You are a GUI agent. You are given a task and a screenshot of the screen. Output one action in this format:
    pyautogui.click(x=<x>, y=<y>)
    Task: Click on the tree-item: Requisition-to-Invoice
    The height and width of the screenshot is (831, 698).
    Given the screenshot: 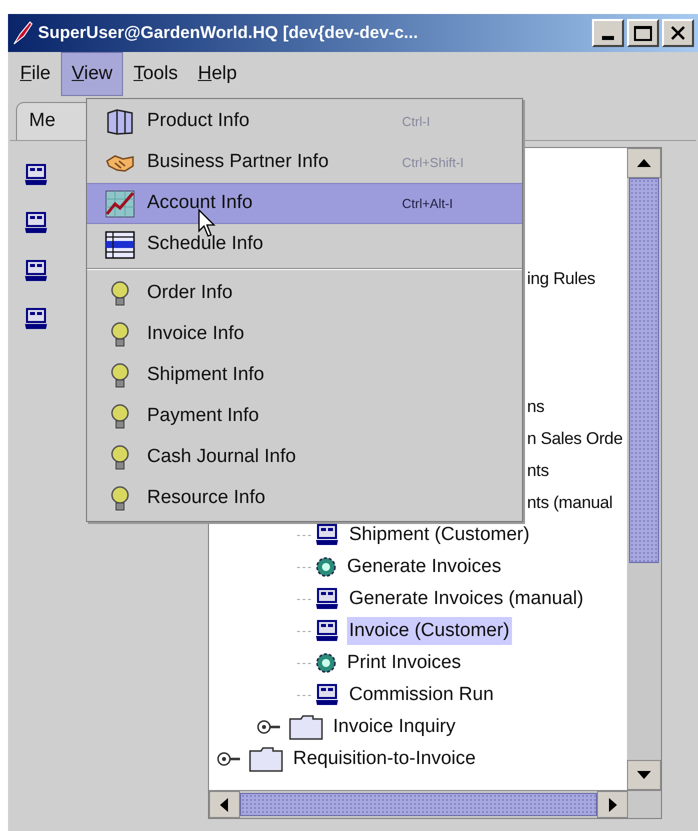 What is the action you would take?
    pyautogui.click(x=384, y=759)
    